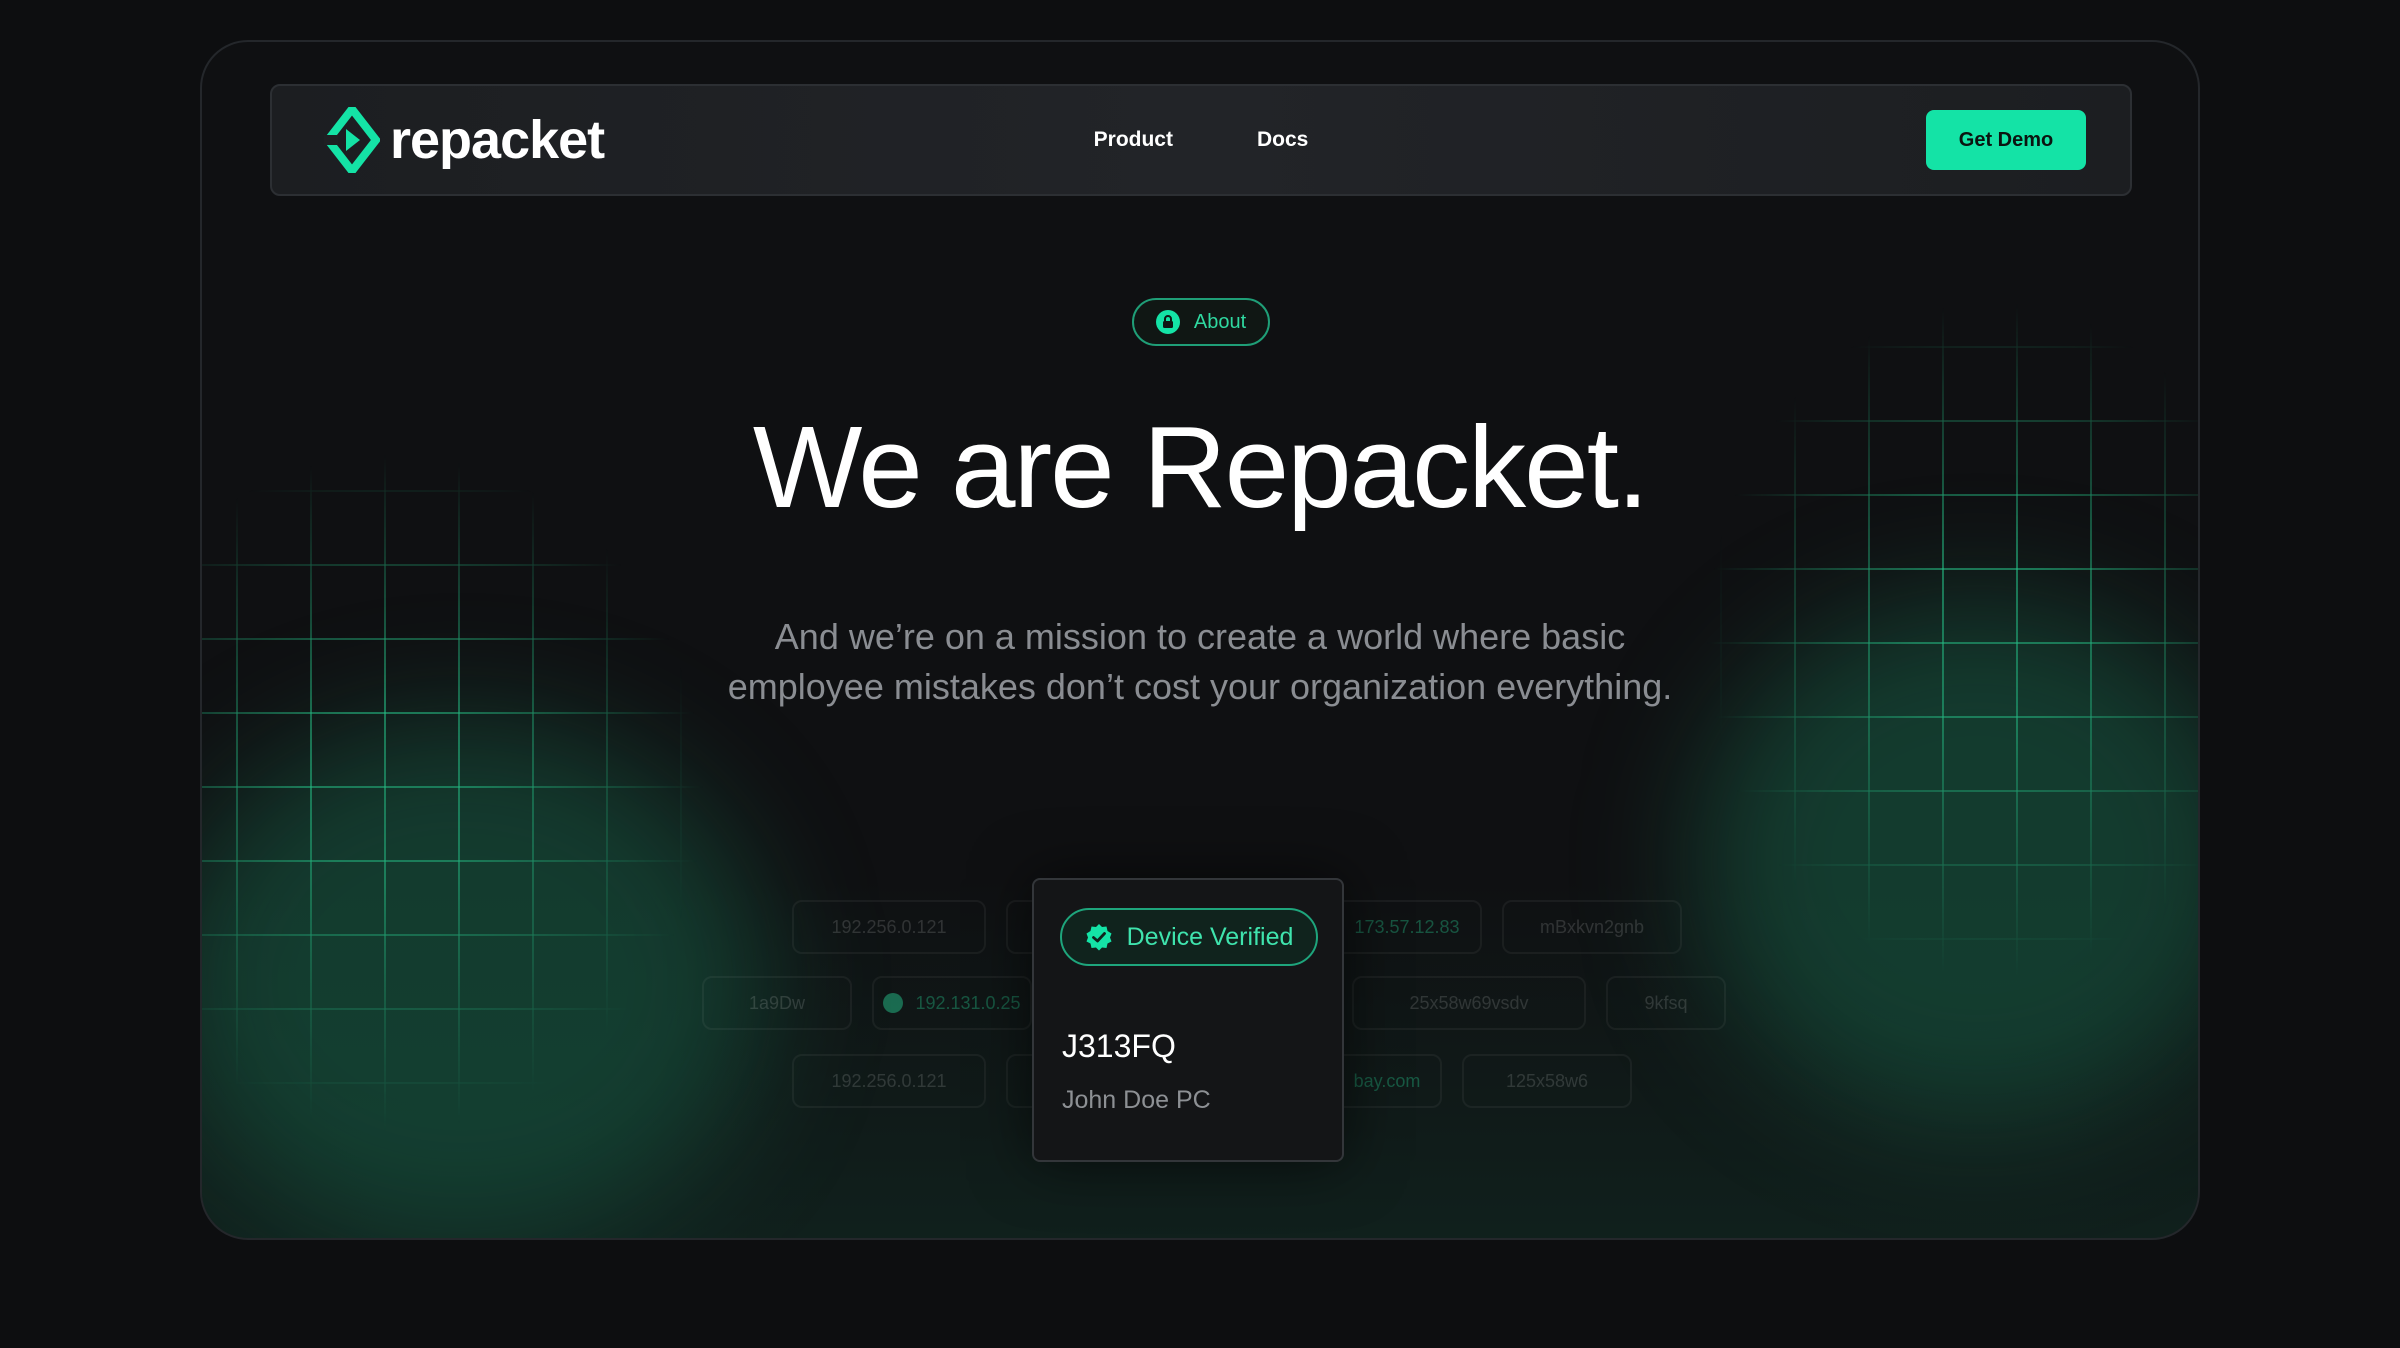 Image resolution: width=2400 pixels, height=1348 pixels. I want to click on device-verified-badge: Device Verified, so click(1189, 937).